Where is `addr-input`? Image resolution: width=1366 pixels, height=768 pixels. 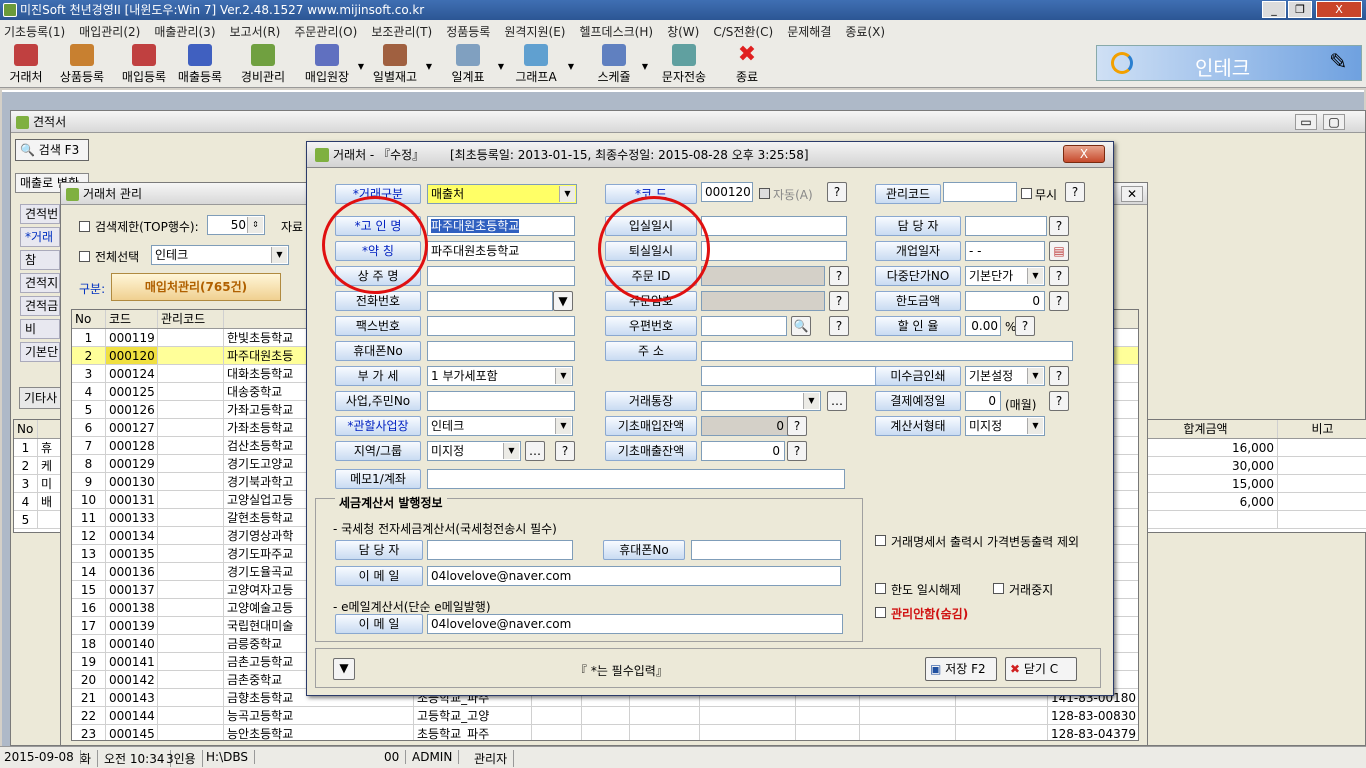
addr-input is located at coordinates (887, 351).